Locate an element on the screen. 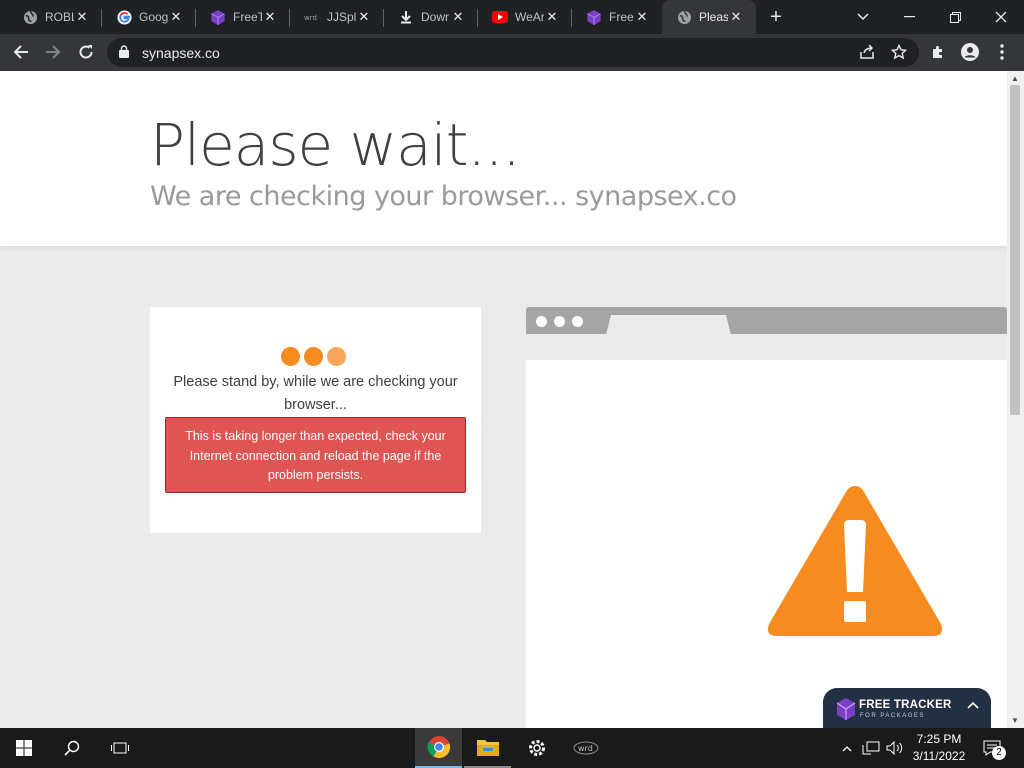 The image size is (1024, 768). browser-tab: wrd JJSplo ✕ is located at coordinates (337, 17).